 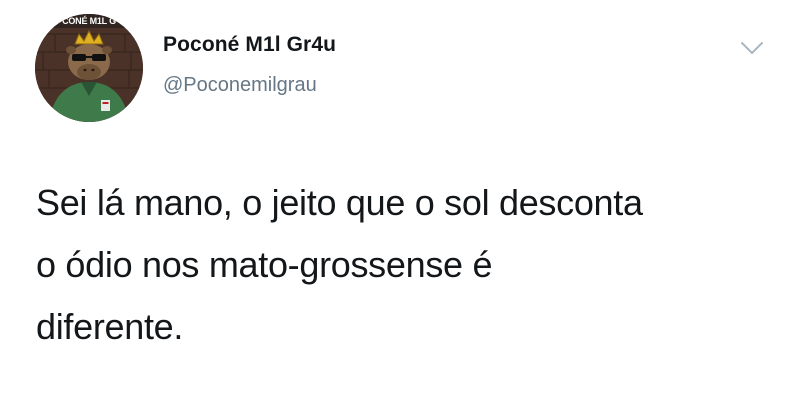 What do you see at coordinates (110, 326) in the screenshot?
I see `tweet-text-line: diferente.` at bounding box center [110, 326].